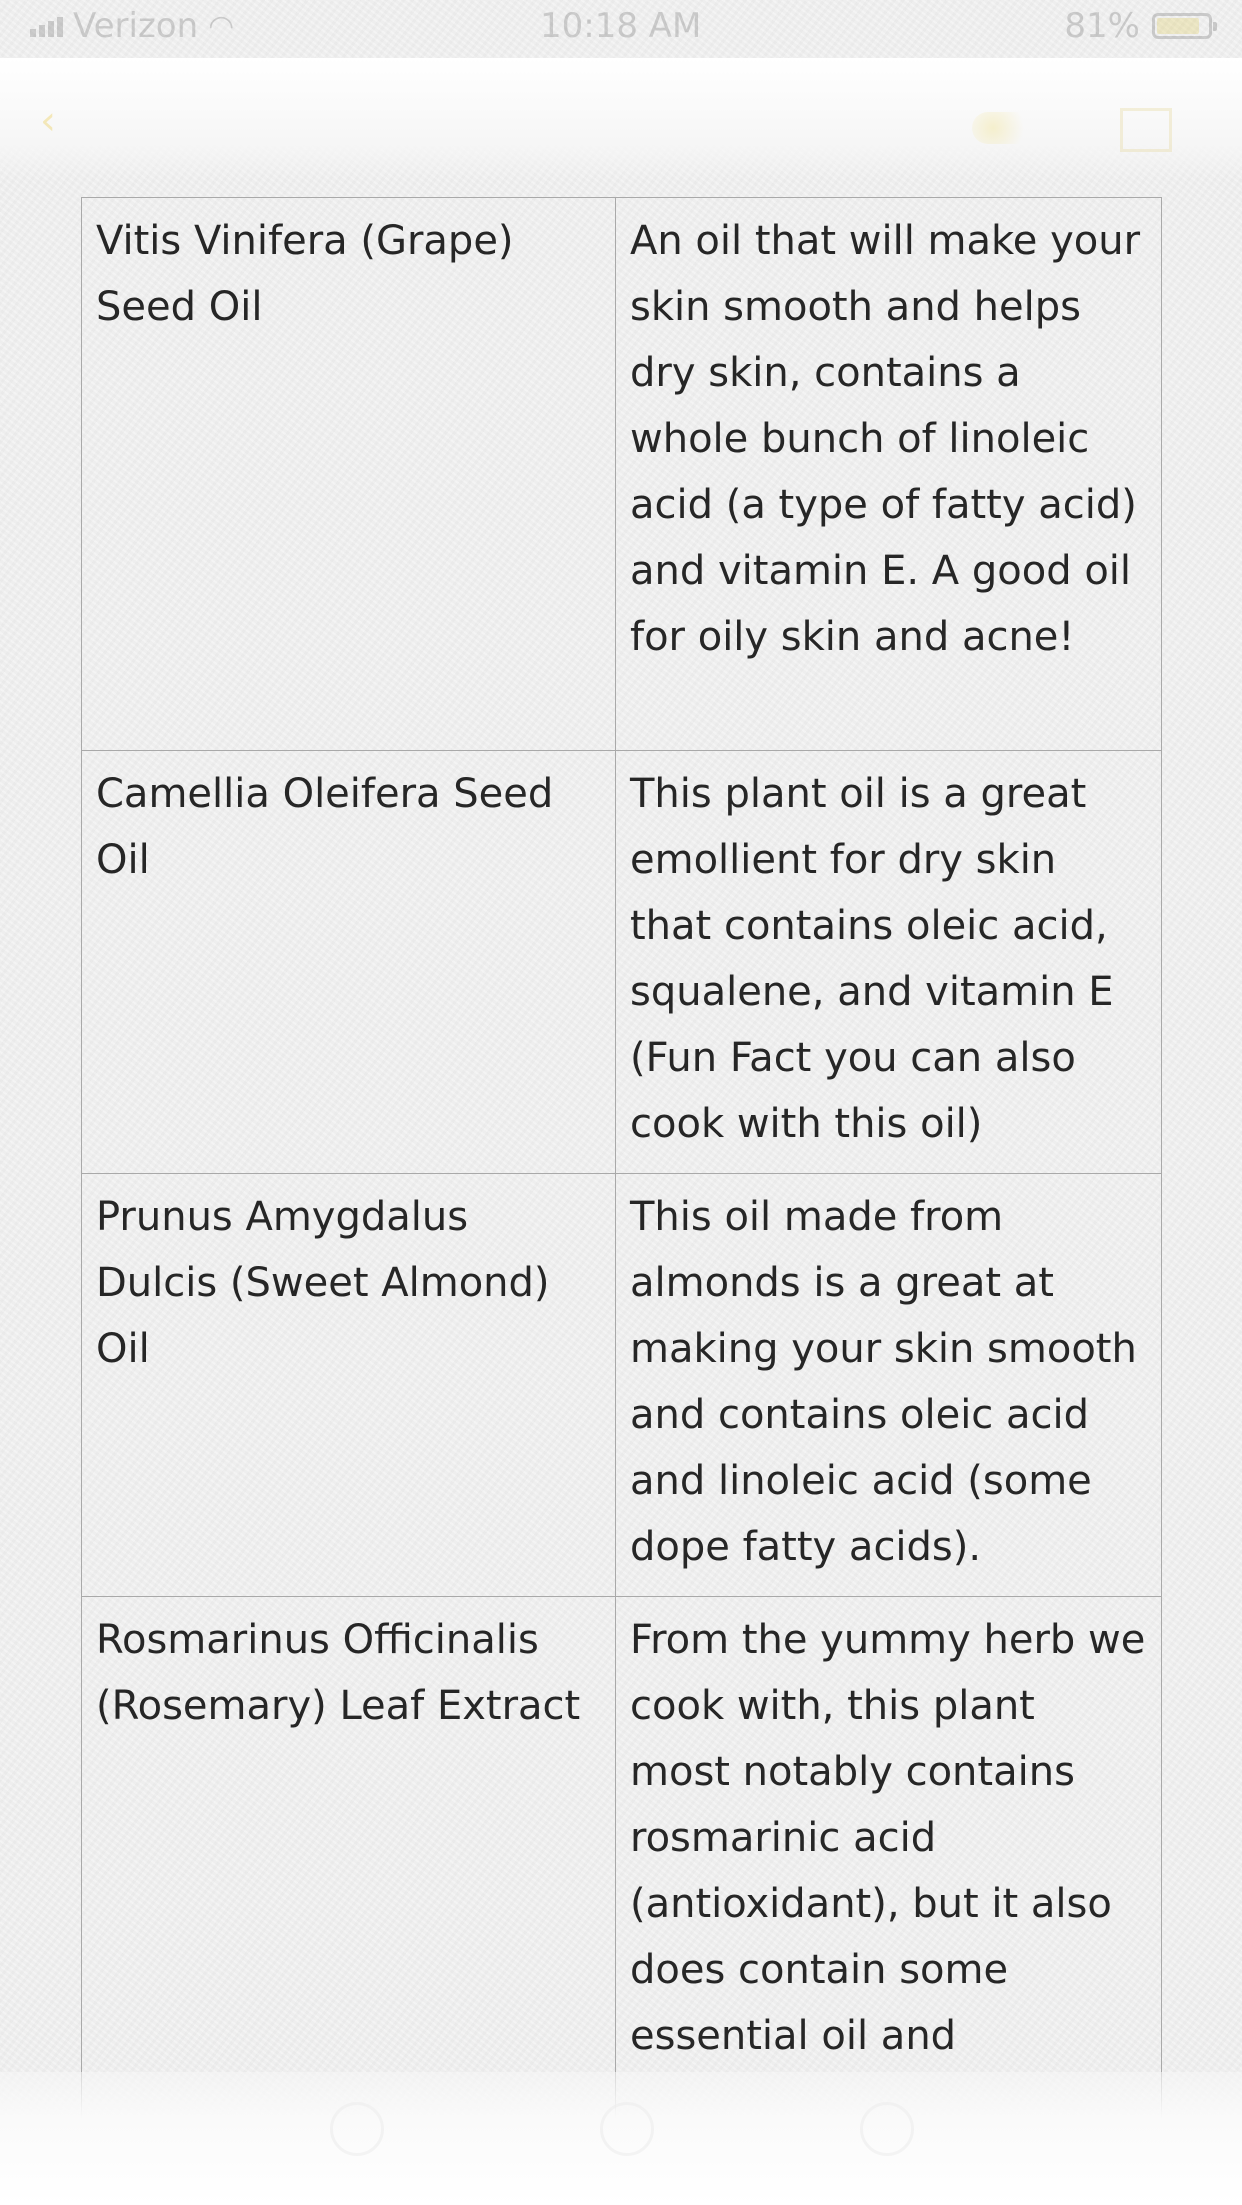 Image resolution: width=1242 pixels, height=2205 pixels. Describe the element at coordinates (357, 2129) in the screenshot. I see `checklist-icon` at that location.